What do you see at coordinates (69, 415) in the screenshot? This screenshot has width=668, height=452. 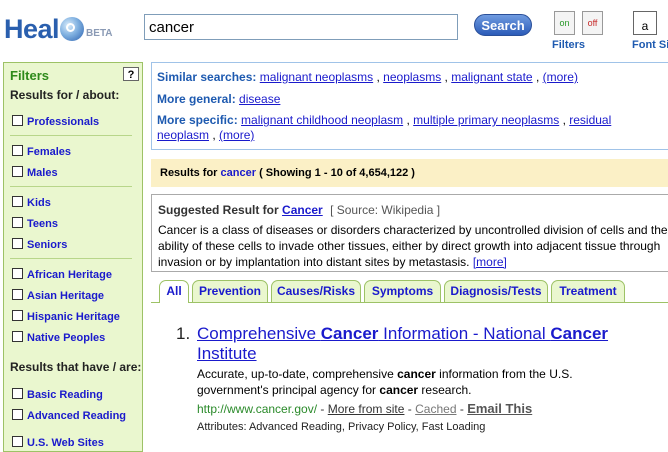 I see `filter-advanced-reading: Advanced Reading` at bounding box center [69, 415].